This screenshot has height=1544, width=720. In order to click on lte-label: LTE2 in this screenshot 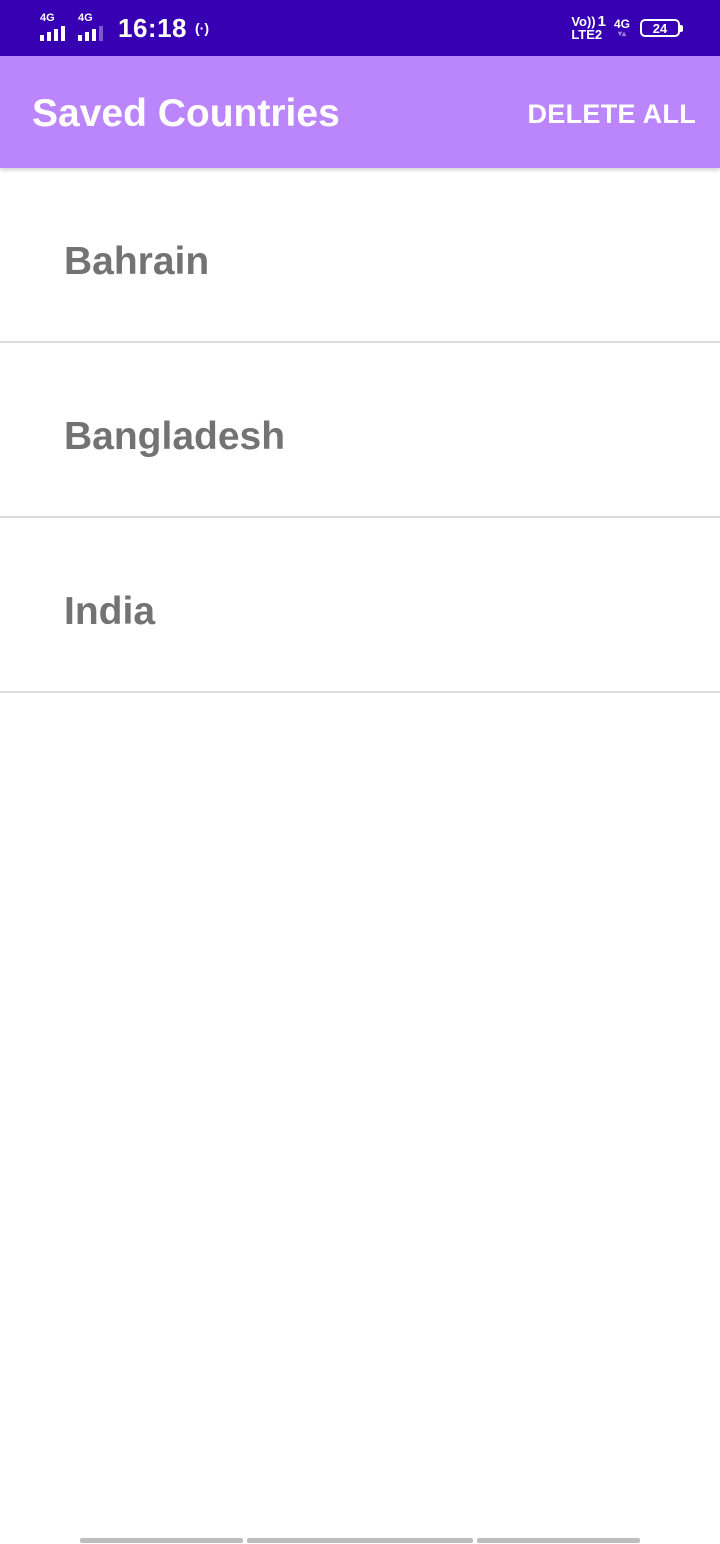, I will do `click(587, 34)`.